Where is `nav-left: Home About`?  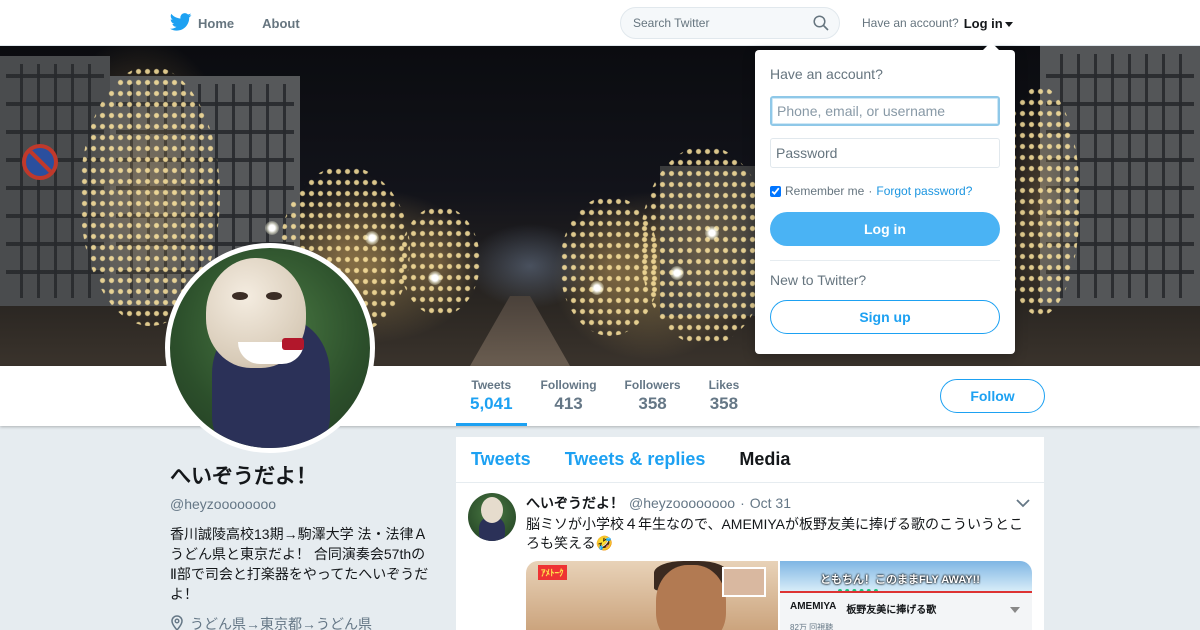
nav-left: Home About is located at coordinates (234, 23).